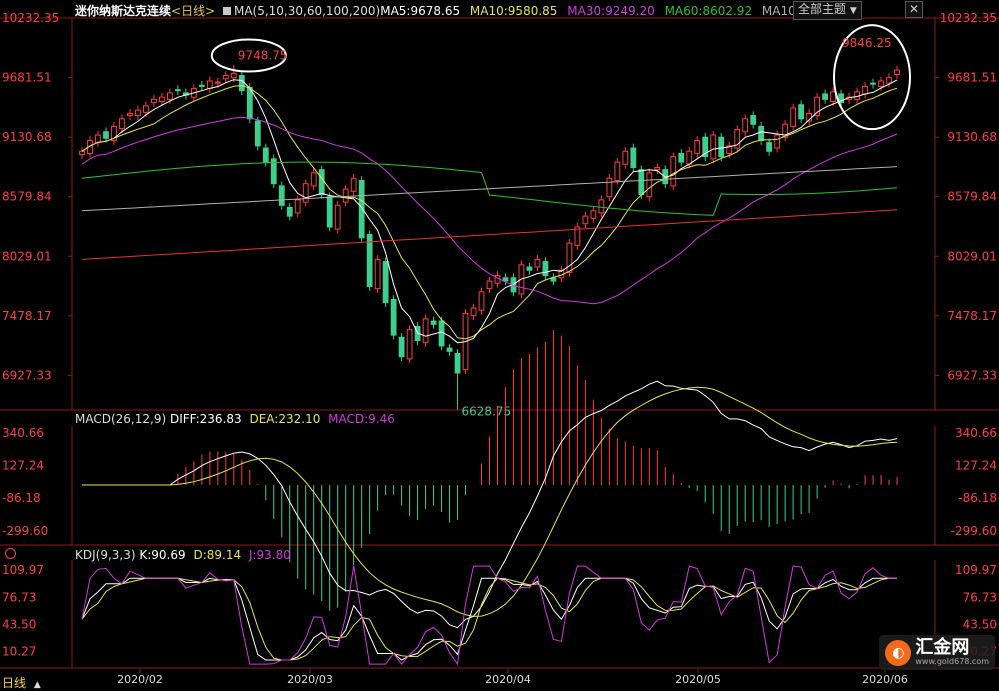  I want to click on kdj-d: D:89.14, so click(217, 555).